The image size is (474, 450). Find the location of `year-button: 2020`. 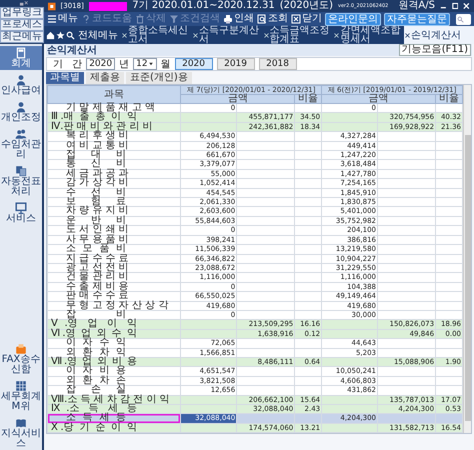

year-button: 2020 is located at coordinates (193, 64).